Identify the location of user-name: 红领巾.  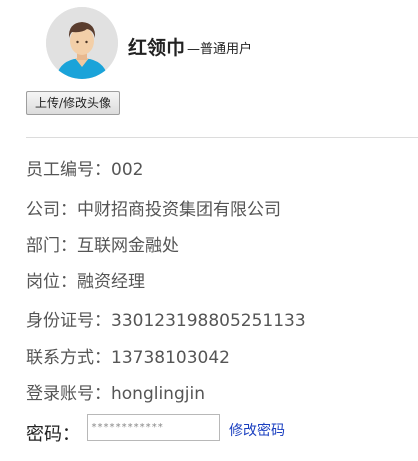
(157, 48).